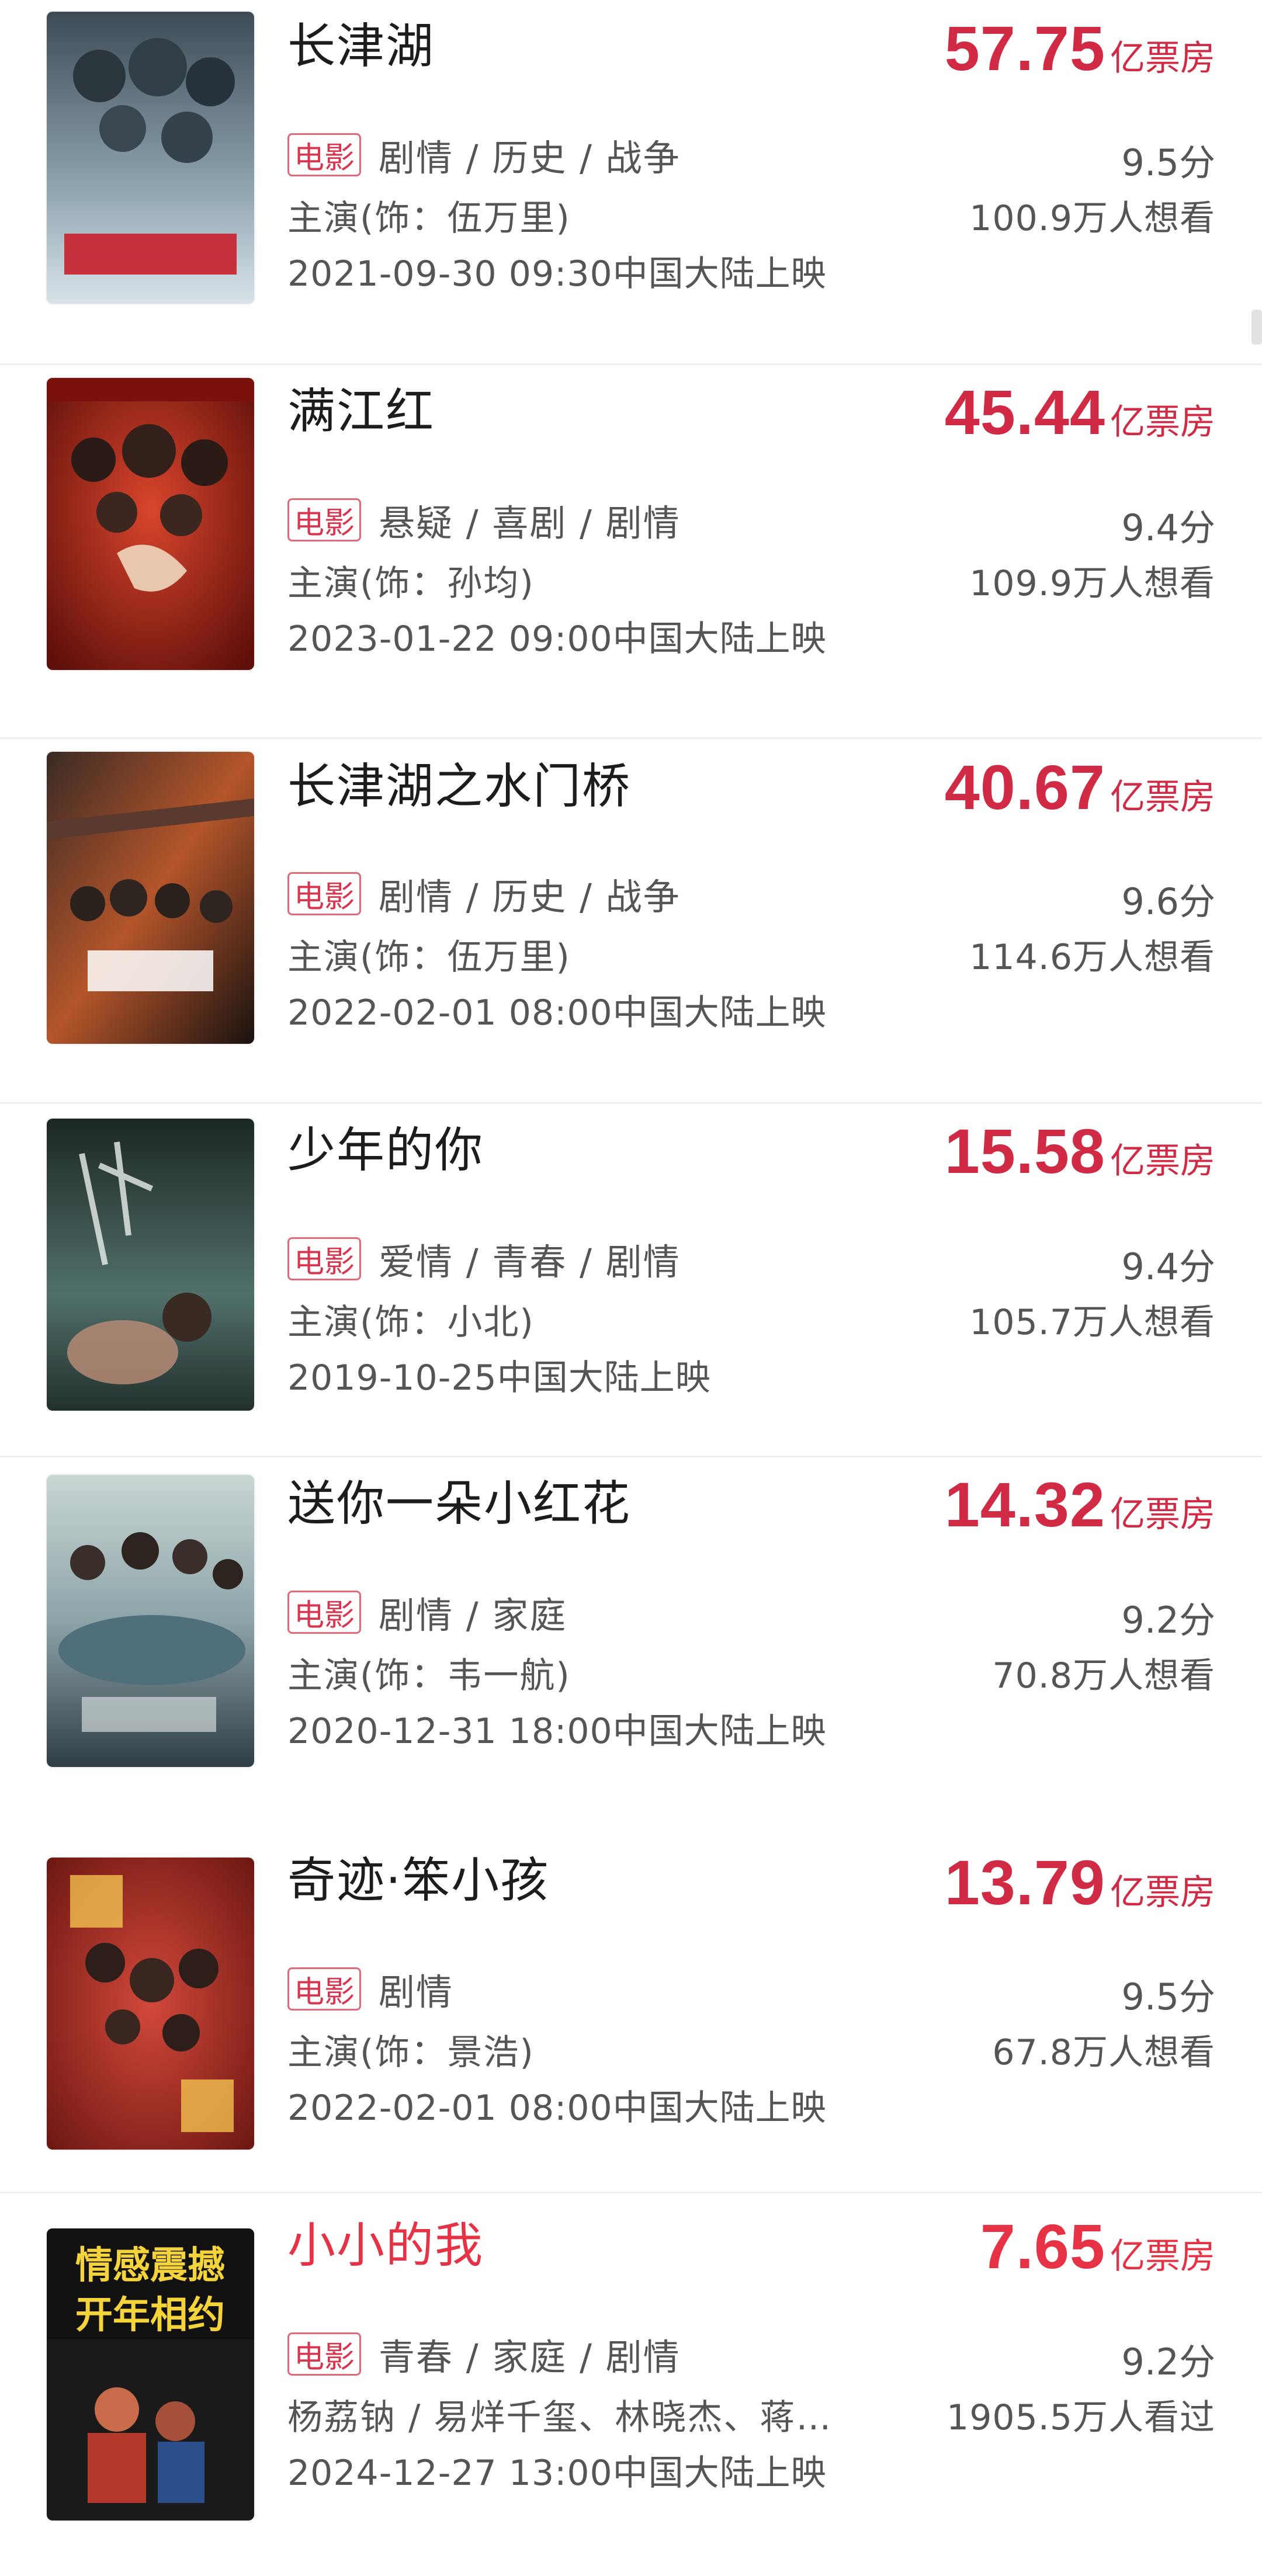 This screenshot has height=2576, width=1262. I want to click on cast: 主演(饰：小北), so click(411, 1322).